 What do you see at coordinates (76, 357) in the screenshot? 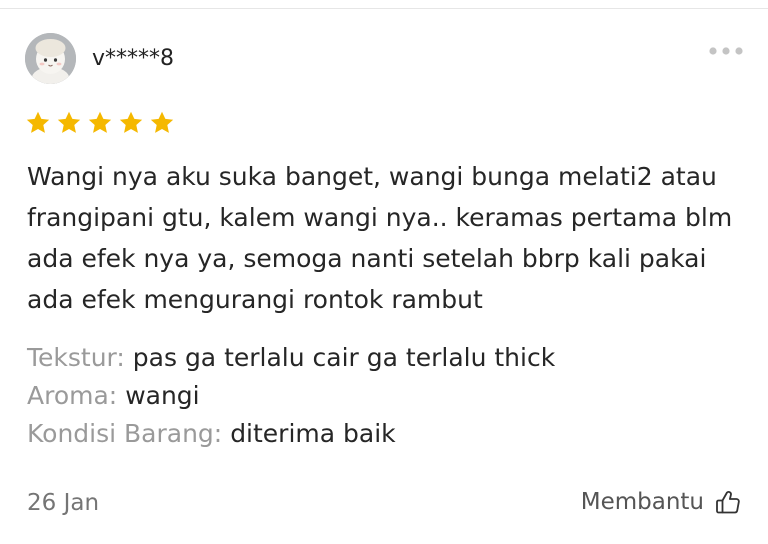
I see `attribute-label: Tekstur:` at bounding box center [76, 357].